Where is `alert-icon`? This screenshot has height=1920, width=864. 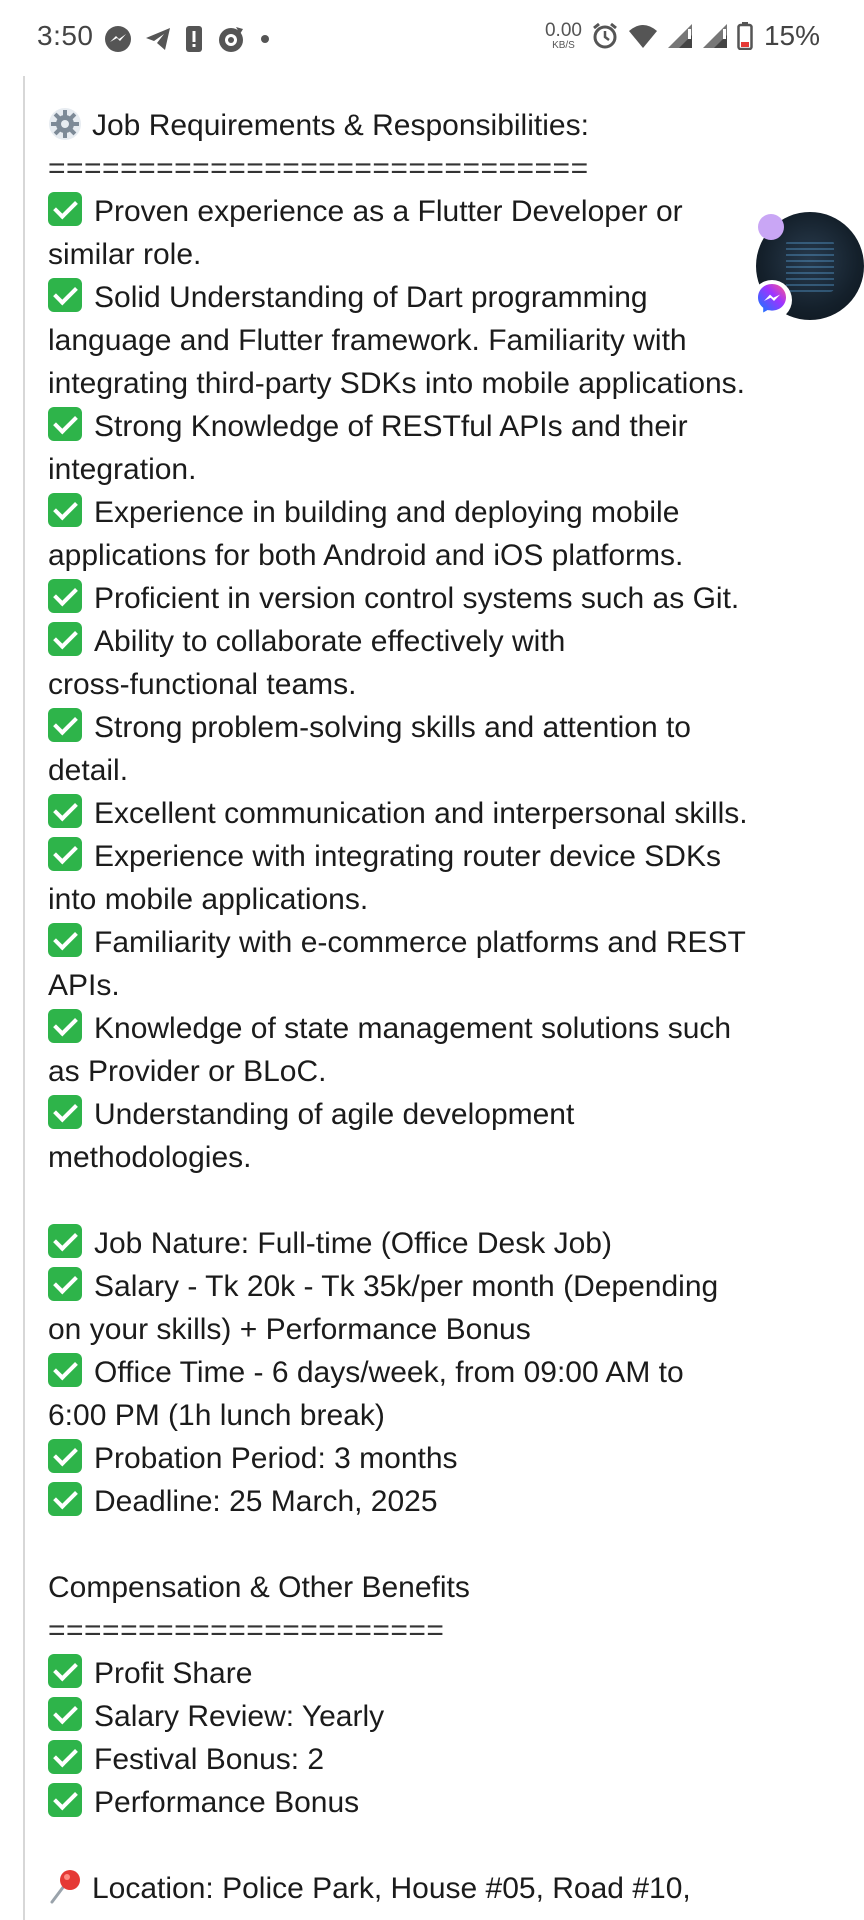 alert-icon is located at coordinates (194, 39).